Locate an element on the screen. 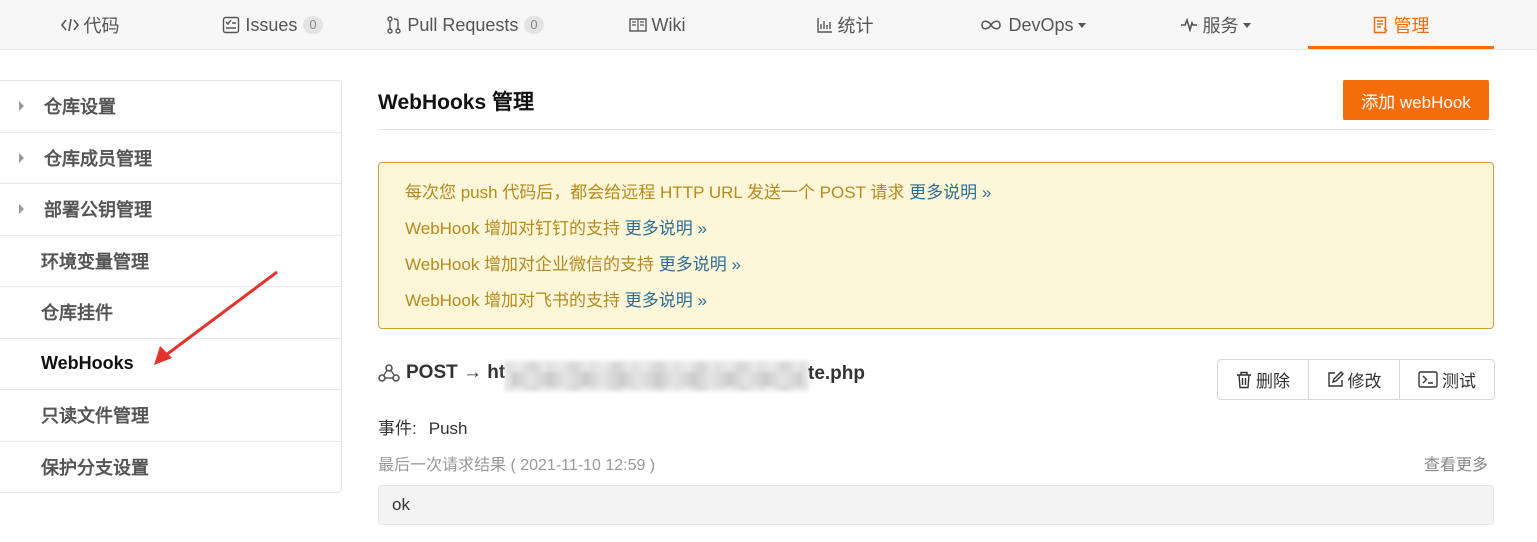 Image resolution: width=1537 pixels, height=542 pixels. tab-stats: 统计 is located at coordinates (845, 25).